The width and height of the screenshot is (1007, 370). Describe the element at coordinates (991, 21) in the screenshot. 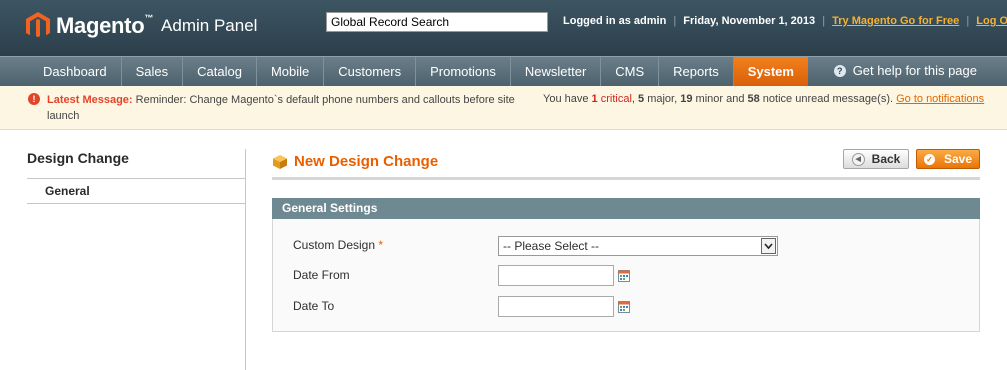

I see `logout-link: Log Out` at that location.